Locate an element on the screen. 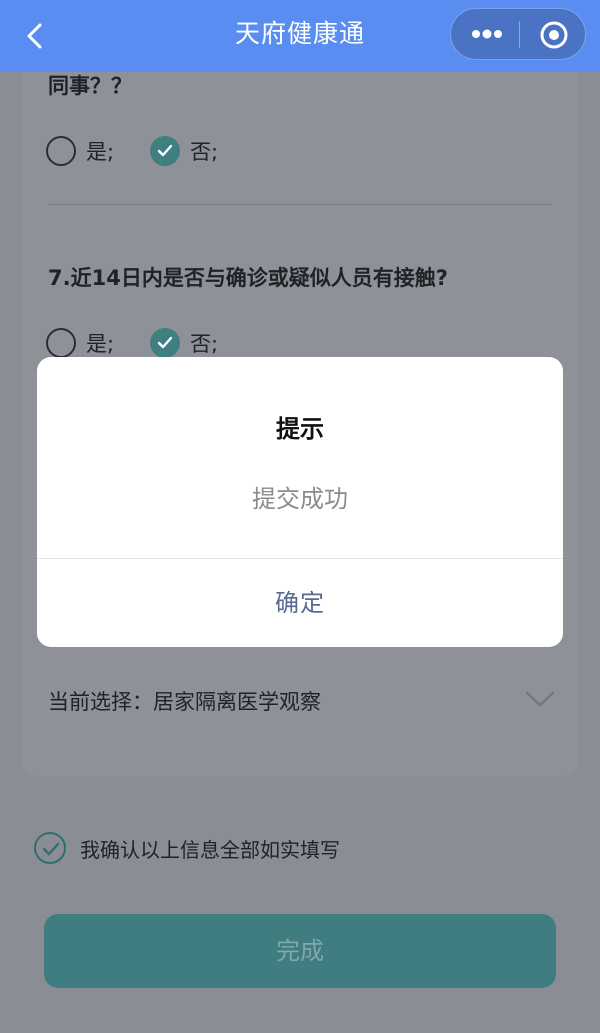  mini-program-capsule is located at coordinates (518, 34).